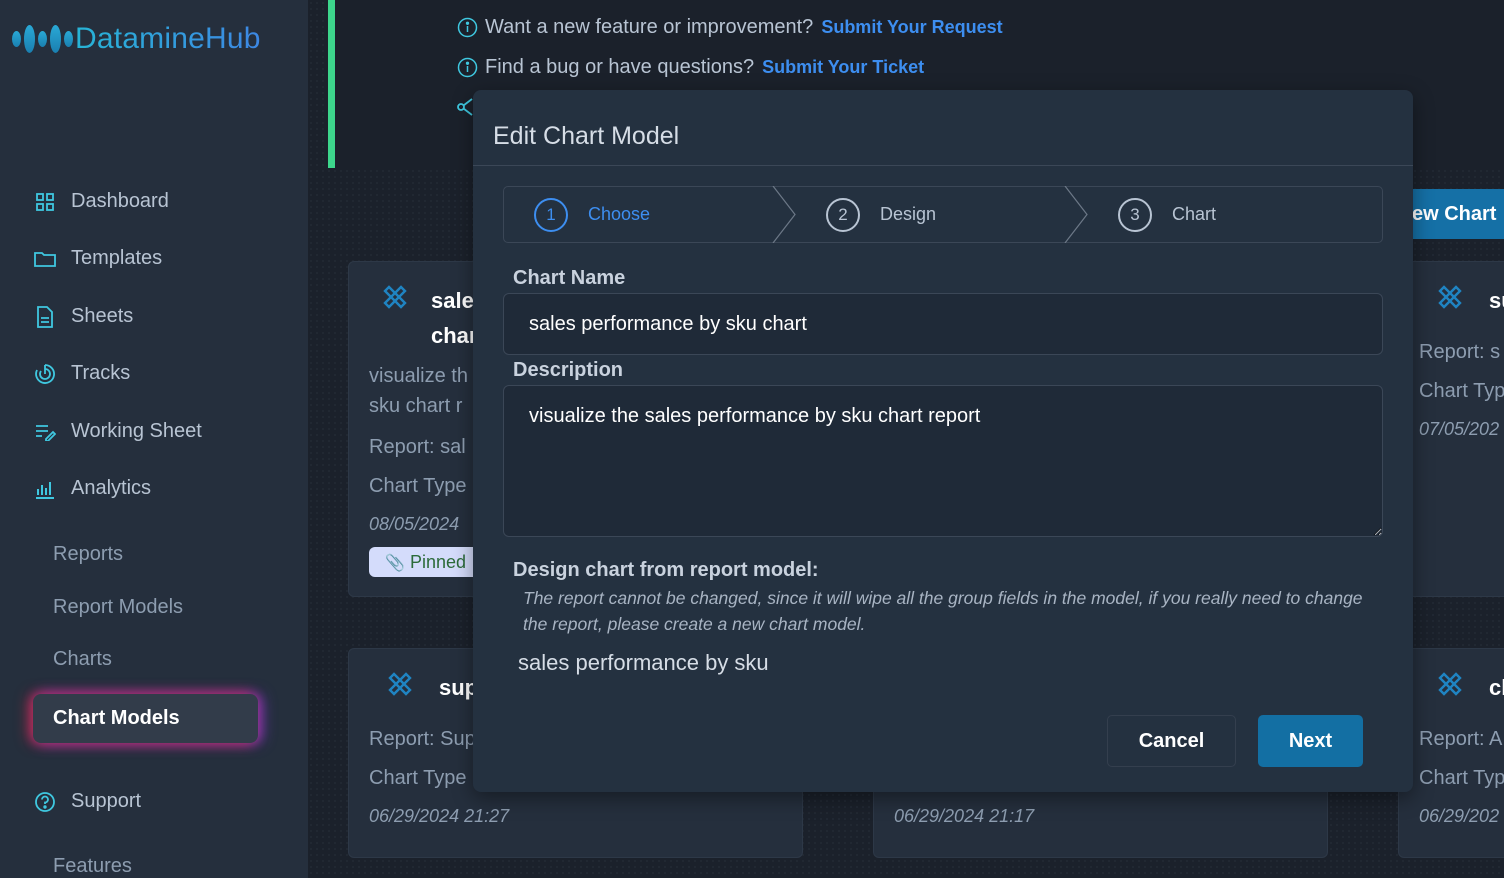 This screenshot has height=878, width=1504. Describe the element at coordinates (168, 38) in the screenshot. I see `brand-name: DatamineHub` at that location.